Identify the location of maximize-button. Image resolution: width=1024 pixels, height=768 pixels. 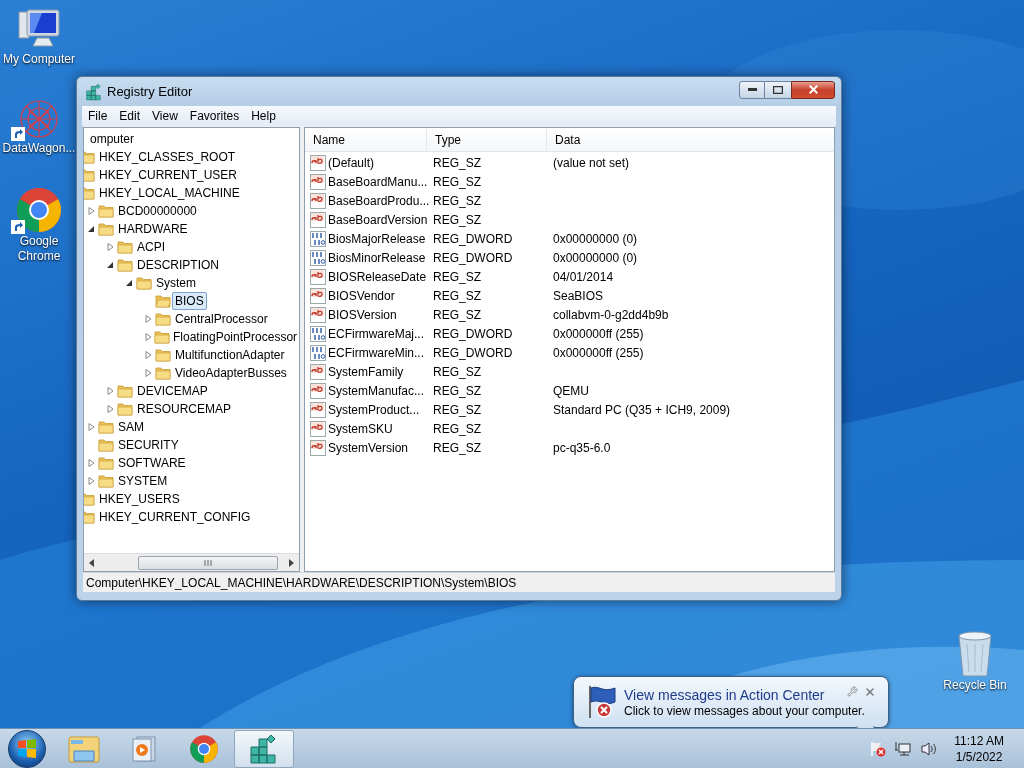
(778, 89).